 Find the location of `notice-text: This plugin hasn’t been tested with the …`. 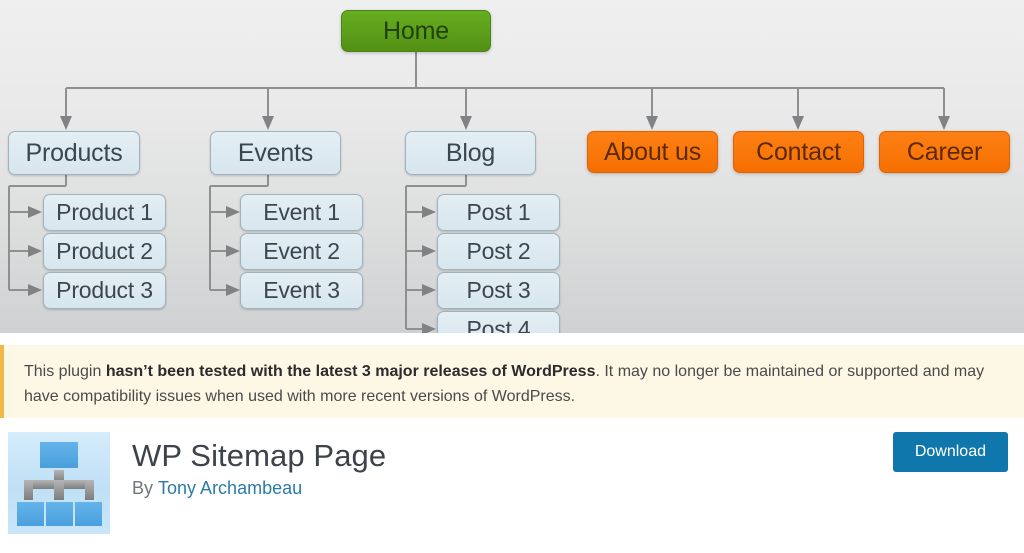

notice-text: This plugin hasn’t been tested with the … is located at coordinates (515, 384).